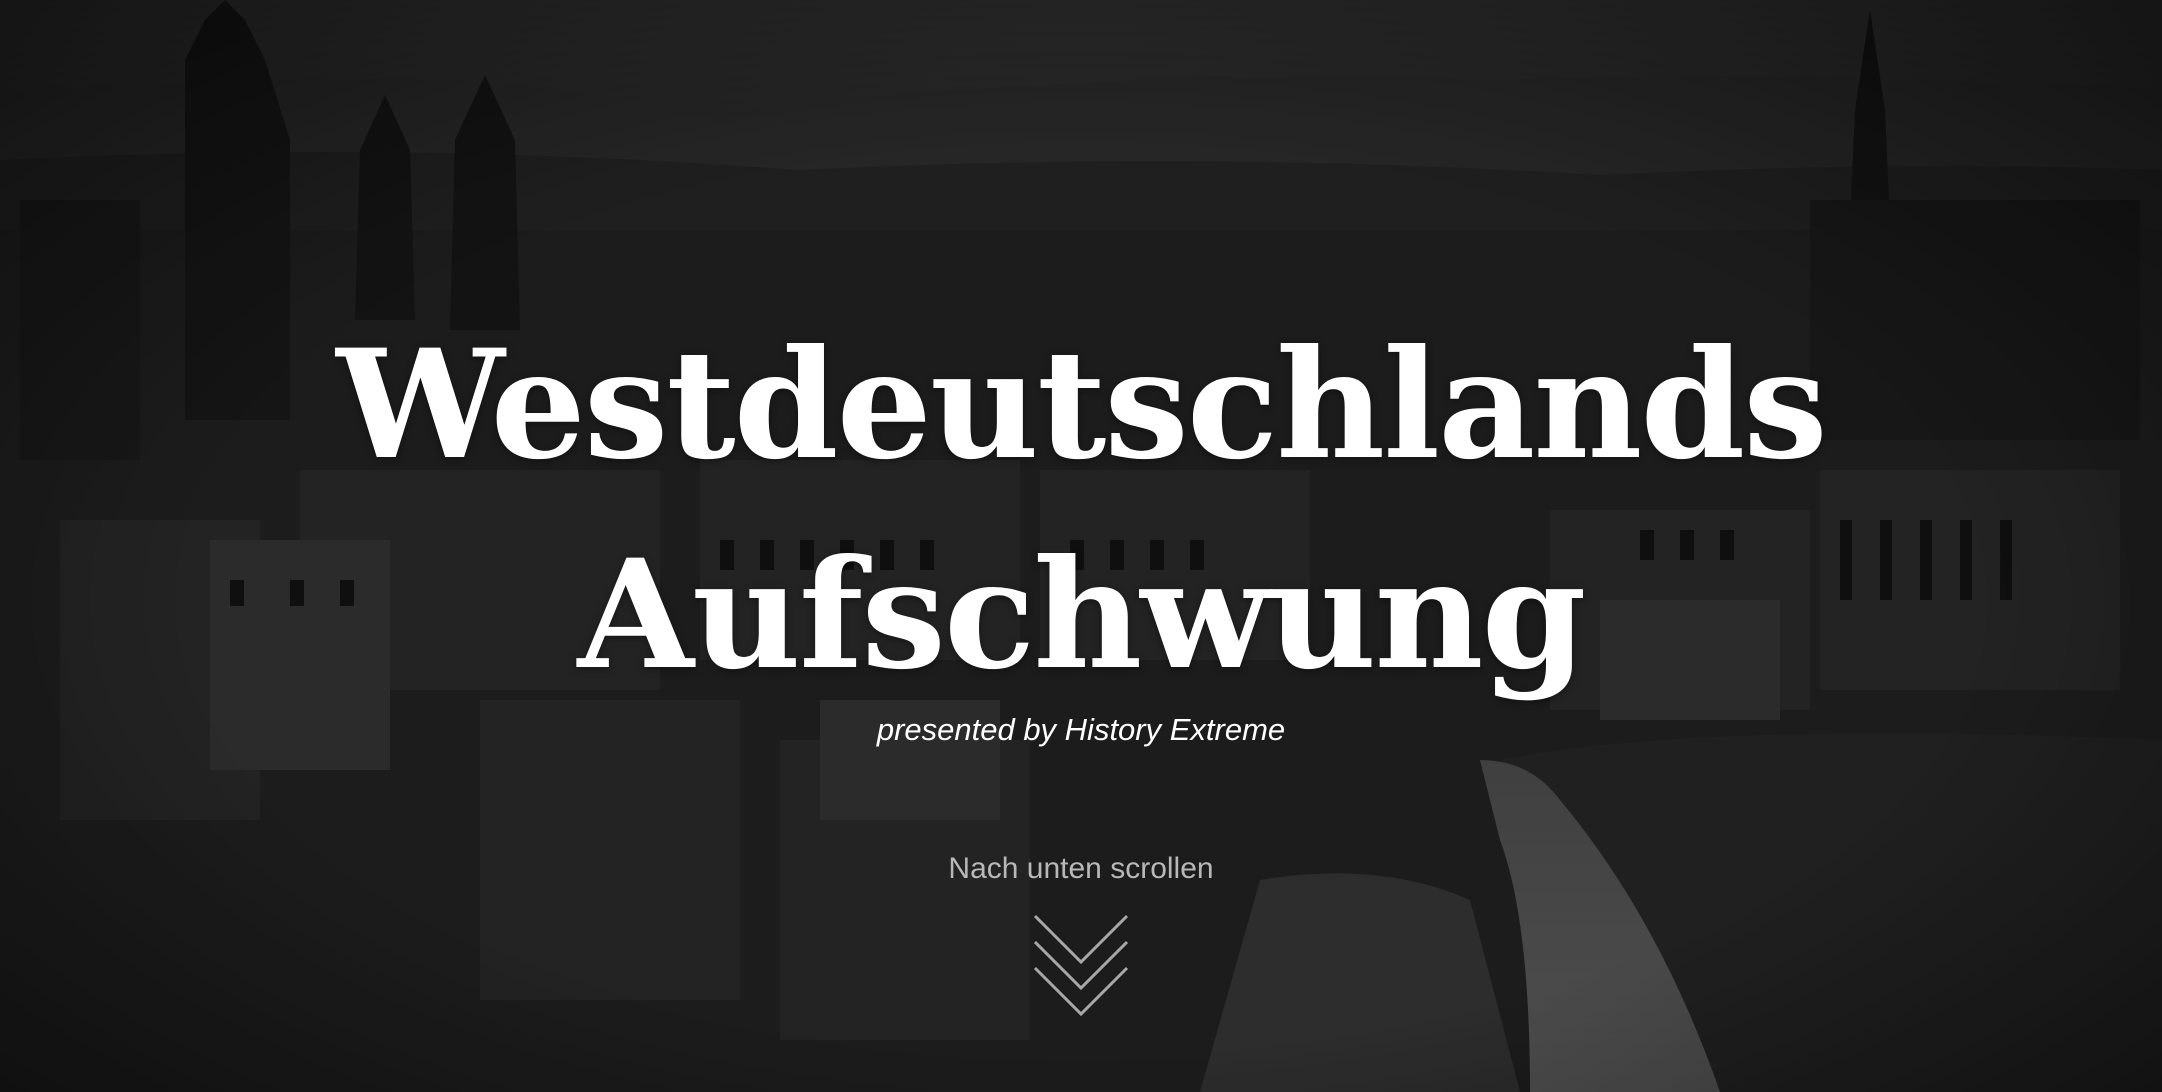 This screenshot has height=1092, width=2162. What do you see at coordinates (1082, 615) in the screenshot?
I see `title-line-2: Aufschwung` at bounding box center [1082, 615].